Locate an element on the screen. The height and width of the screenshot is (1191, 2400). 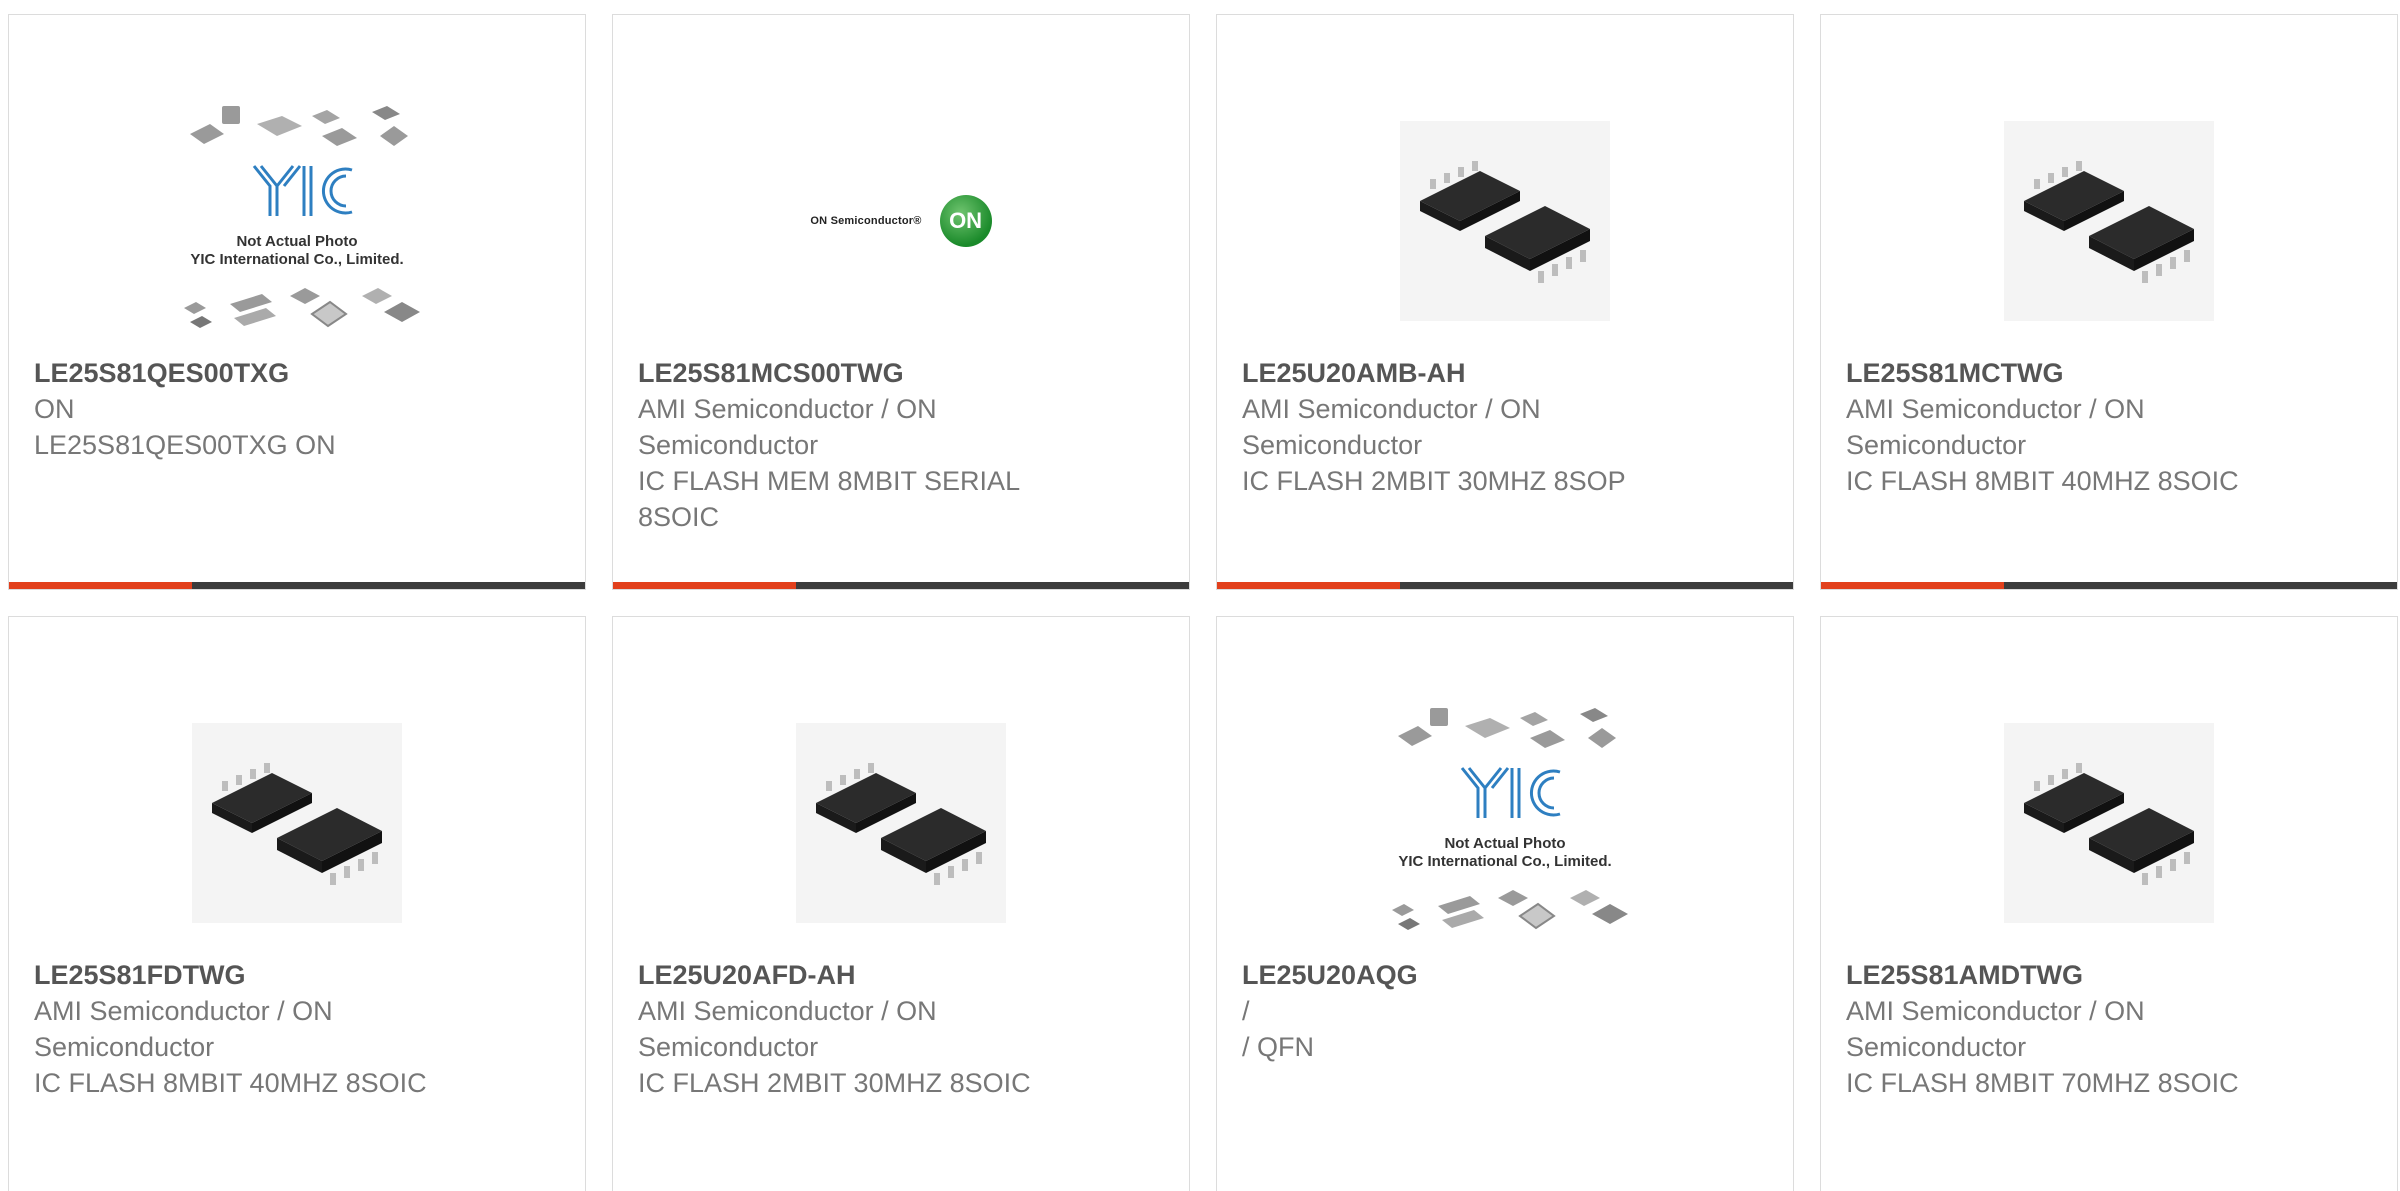
part-number: LE25S81MCTWG is located at coordinates (2109, 373).